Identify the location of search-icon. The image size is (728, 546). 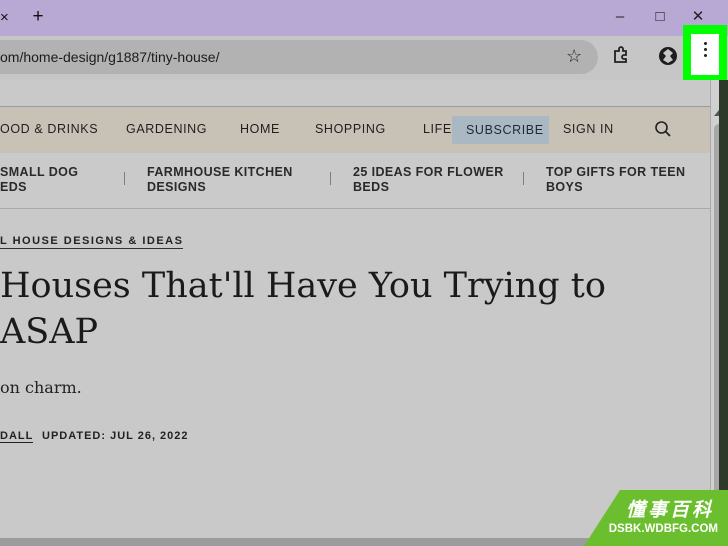
(663, 129).